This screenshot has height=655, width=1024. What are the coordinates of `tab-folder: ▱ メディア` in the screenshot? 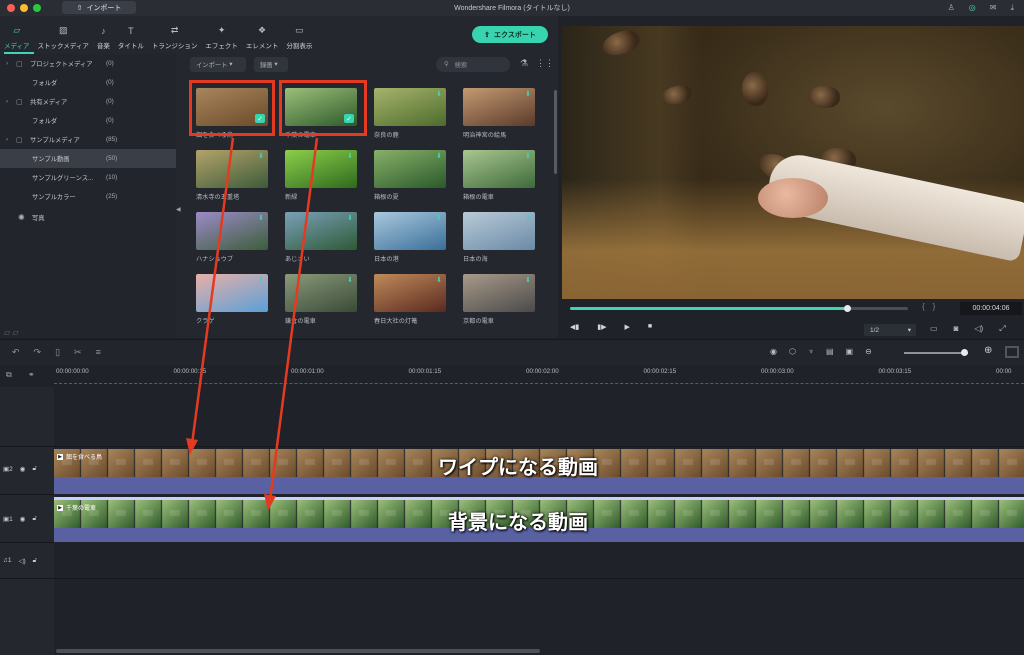 It's located at (17, 37).